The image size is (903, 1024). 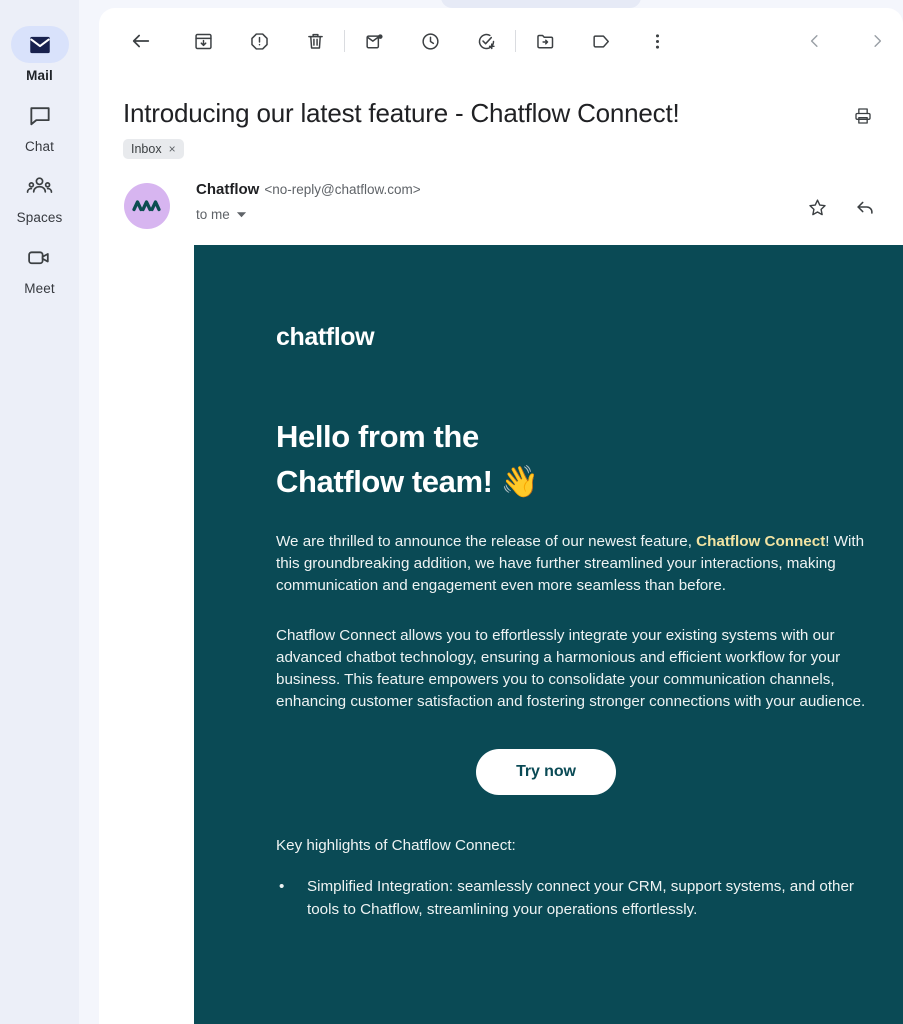 I want to click on newer-message-button, so click(x=815, y=41).